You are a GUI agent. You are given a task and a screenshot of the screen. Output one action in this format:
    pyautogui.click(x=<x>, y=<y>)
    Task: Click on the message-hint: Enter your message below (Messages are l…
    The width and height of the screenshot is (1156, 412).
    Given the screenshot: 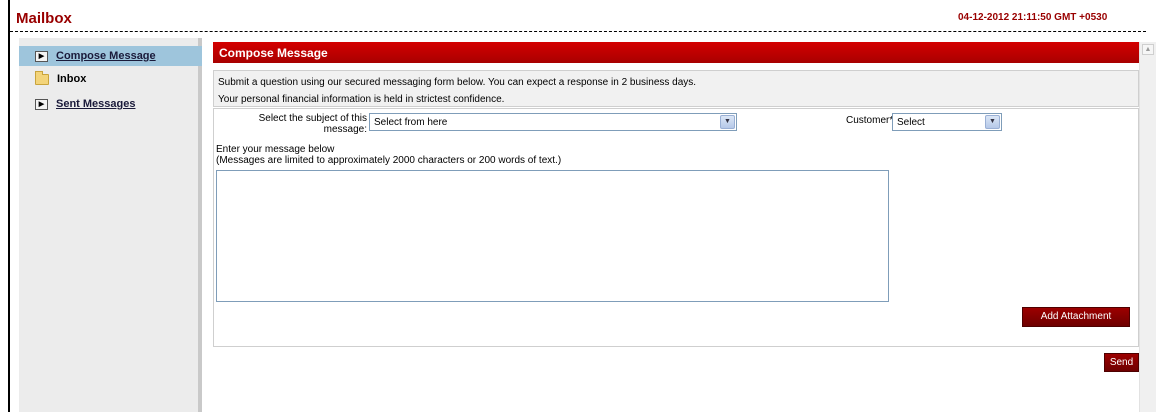 What is the action you would take?
    pyautogui.click(x=388, y=155)
    